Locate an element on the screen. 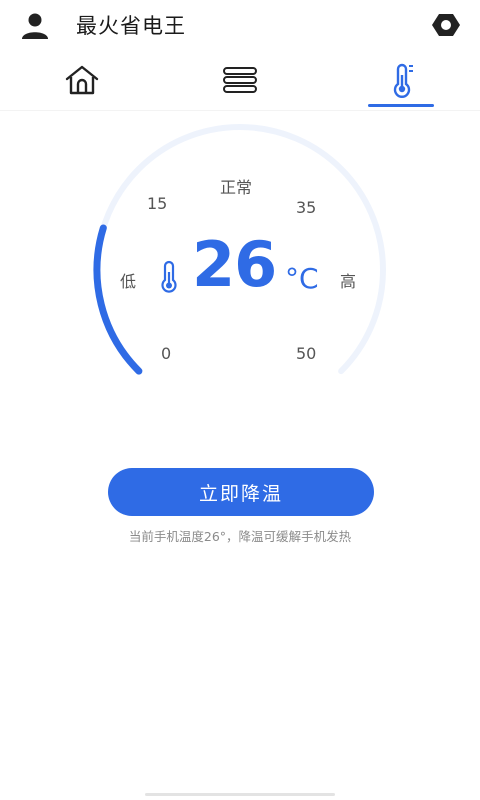  home-icon is located at coordinates (82, 80).